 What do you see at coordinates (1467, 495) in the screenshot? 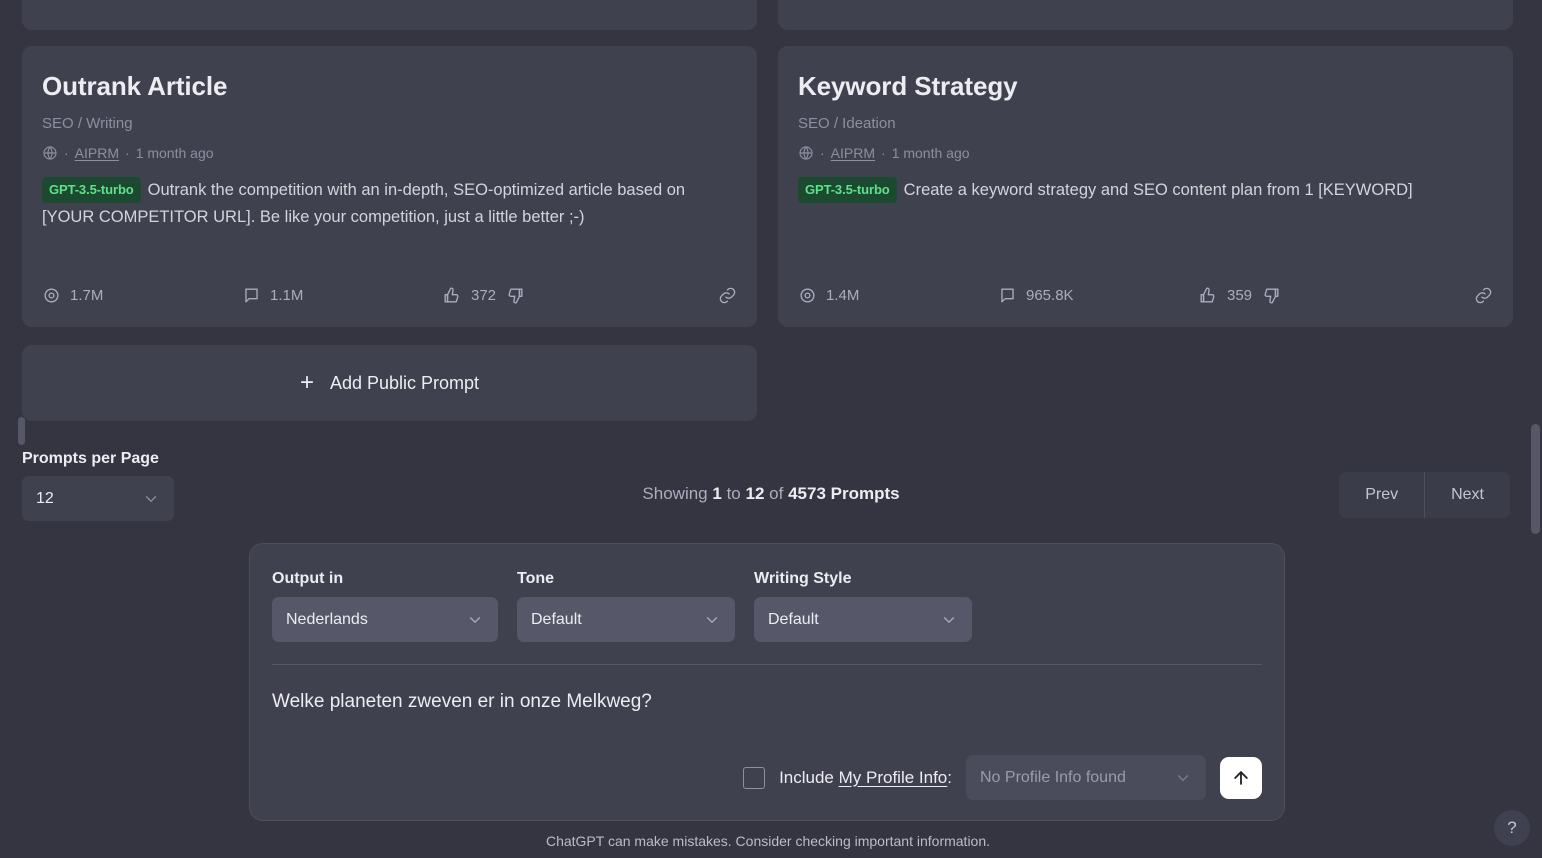
I see `next-page-button: Next` at bounding box center [1467, 495].